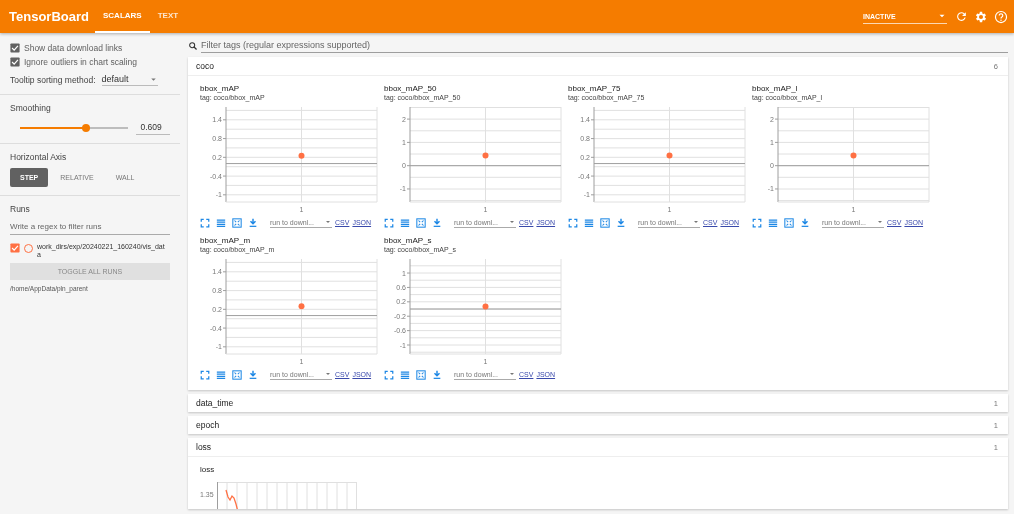 The width and height of the screenshot is (1014, 514). Describe the element at coordinates (775, 88) in the screenshot. I see `chart-title: bbox_mAP_l` at that location.